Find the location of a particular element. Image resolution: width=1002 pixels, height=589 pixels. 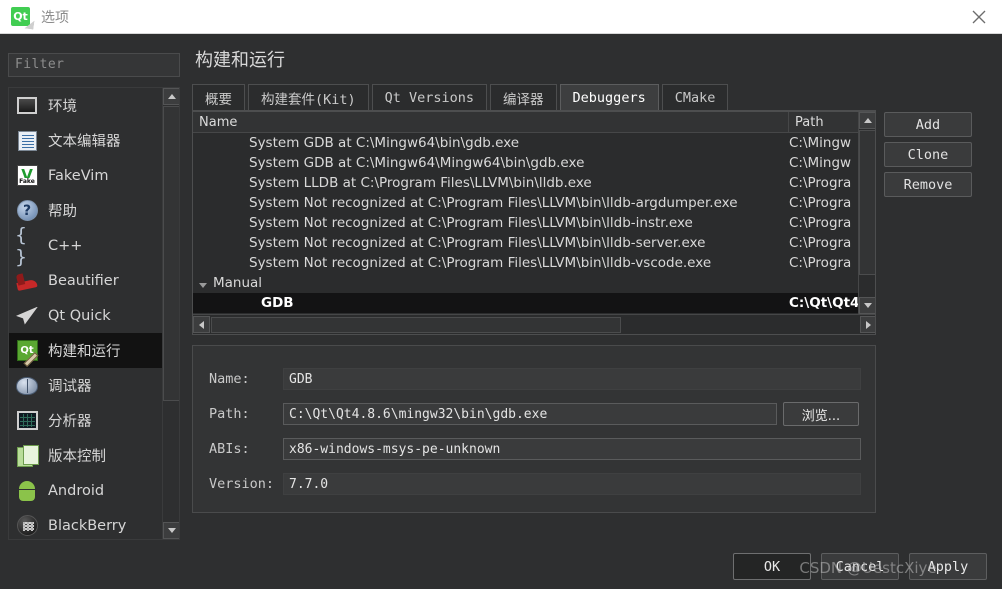

table-scroll-down-button is located at coordinates (867, 305).